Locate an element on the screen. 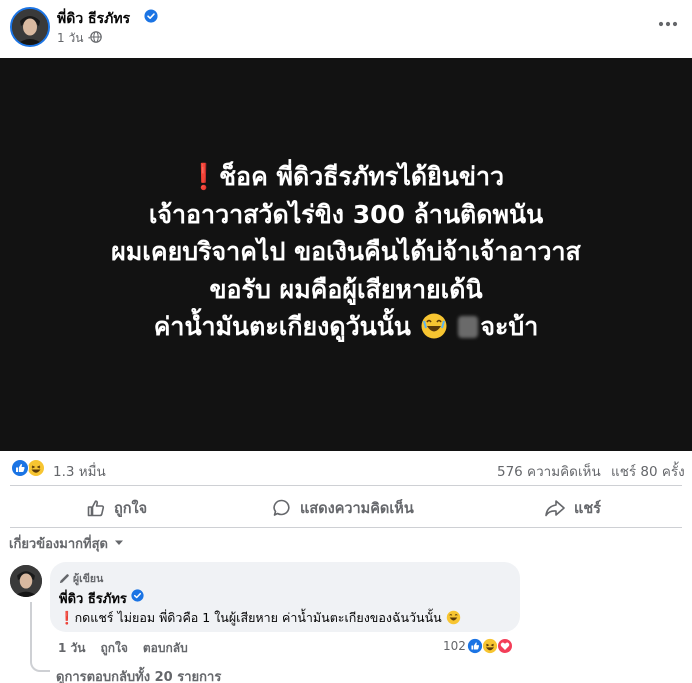 This screenshot has width=692, height=683. image-text-line-4: ขอรับ ผมคือผู้เสียหายเด้นิ is located at coordinates (346, 289).